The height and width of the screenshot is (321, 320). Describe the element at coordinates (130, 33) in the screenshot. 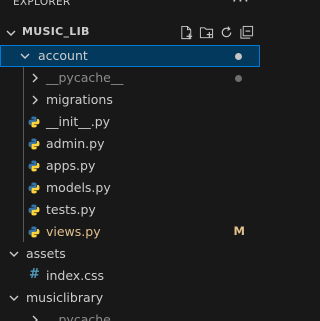

I see `workspace-folder-header: MUSIC_LIB` at that location.